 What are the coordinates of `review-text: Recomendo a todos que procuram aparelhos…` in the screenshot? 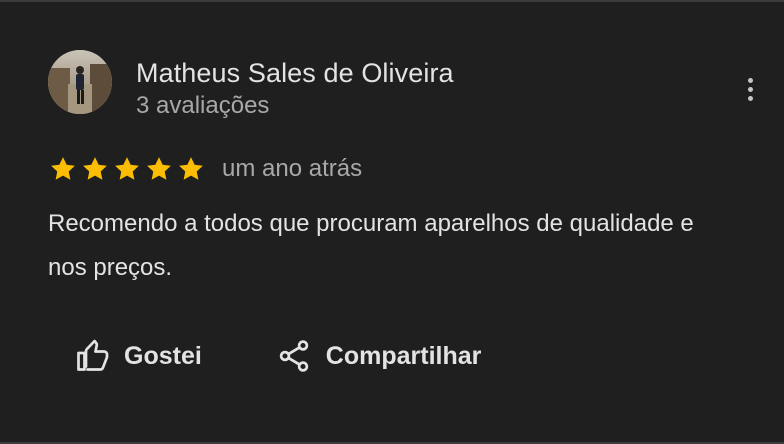 It's located at (371, 245).